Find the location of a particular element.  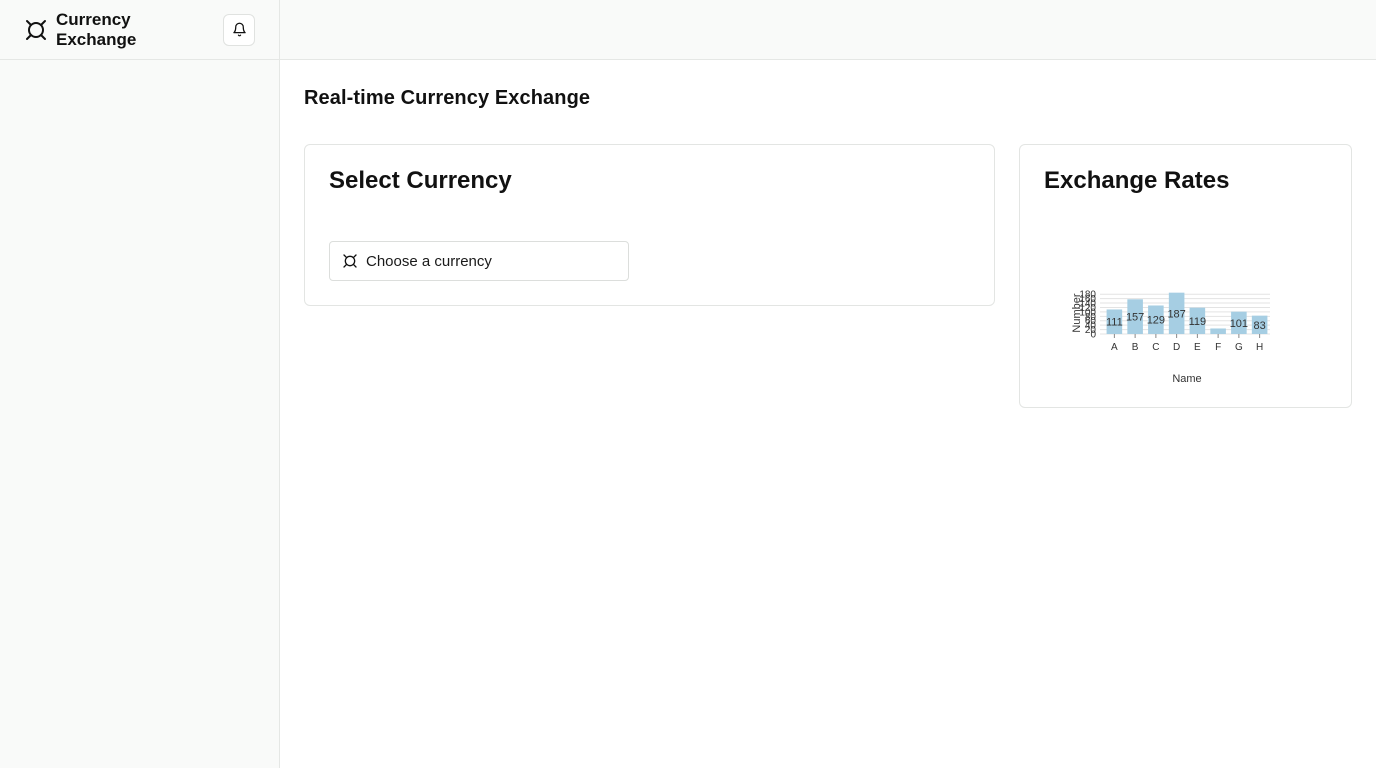

x-tick-label: H is located at coordinates (1259, 347).